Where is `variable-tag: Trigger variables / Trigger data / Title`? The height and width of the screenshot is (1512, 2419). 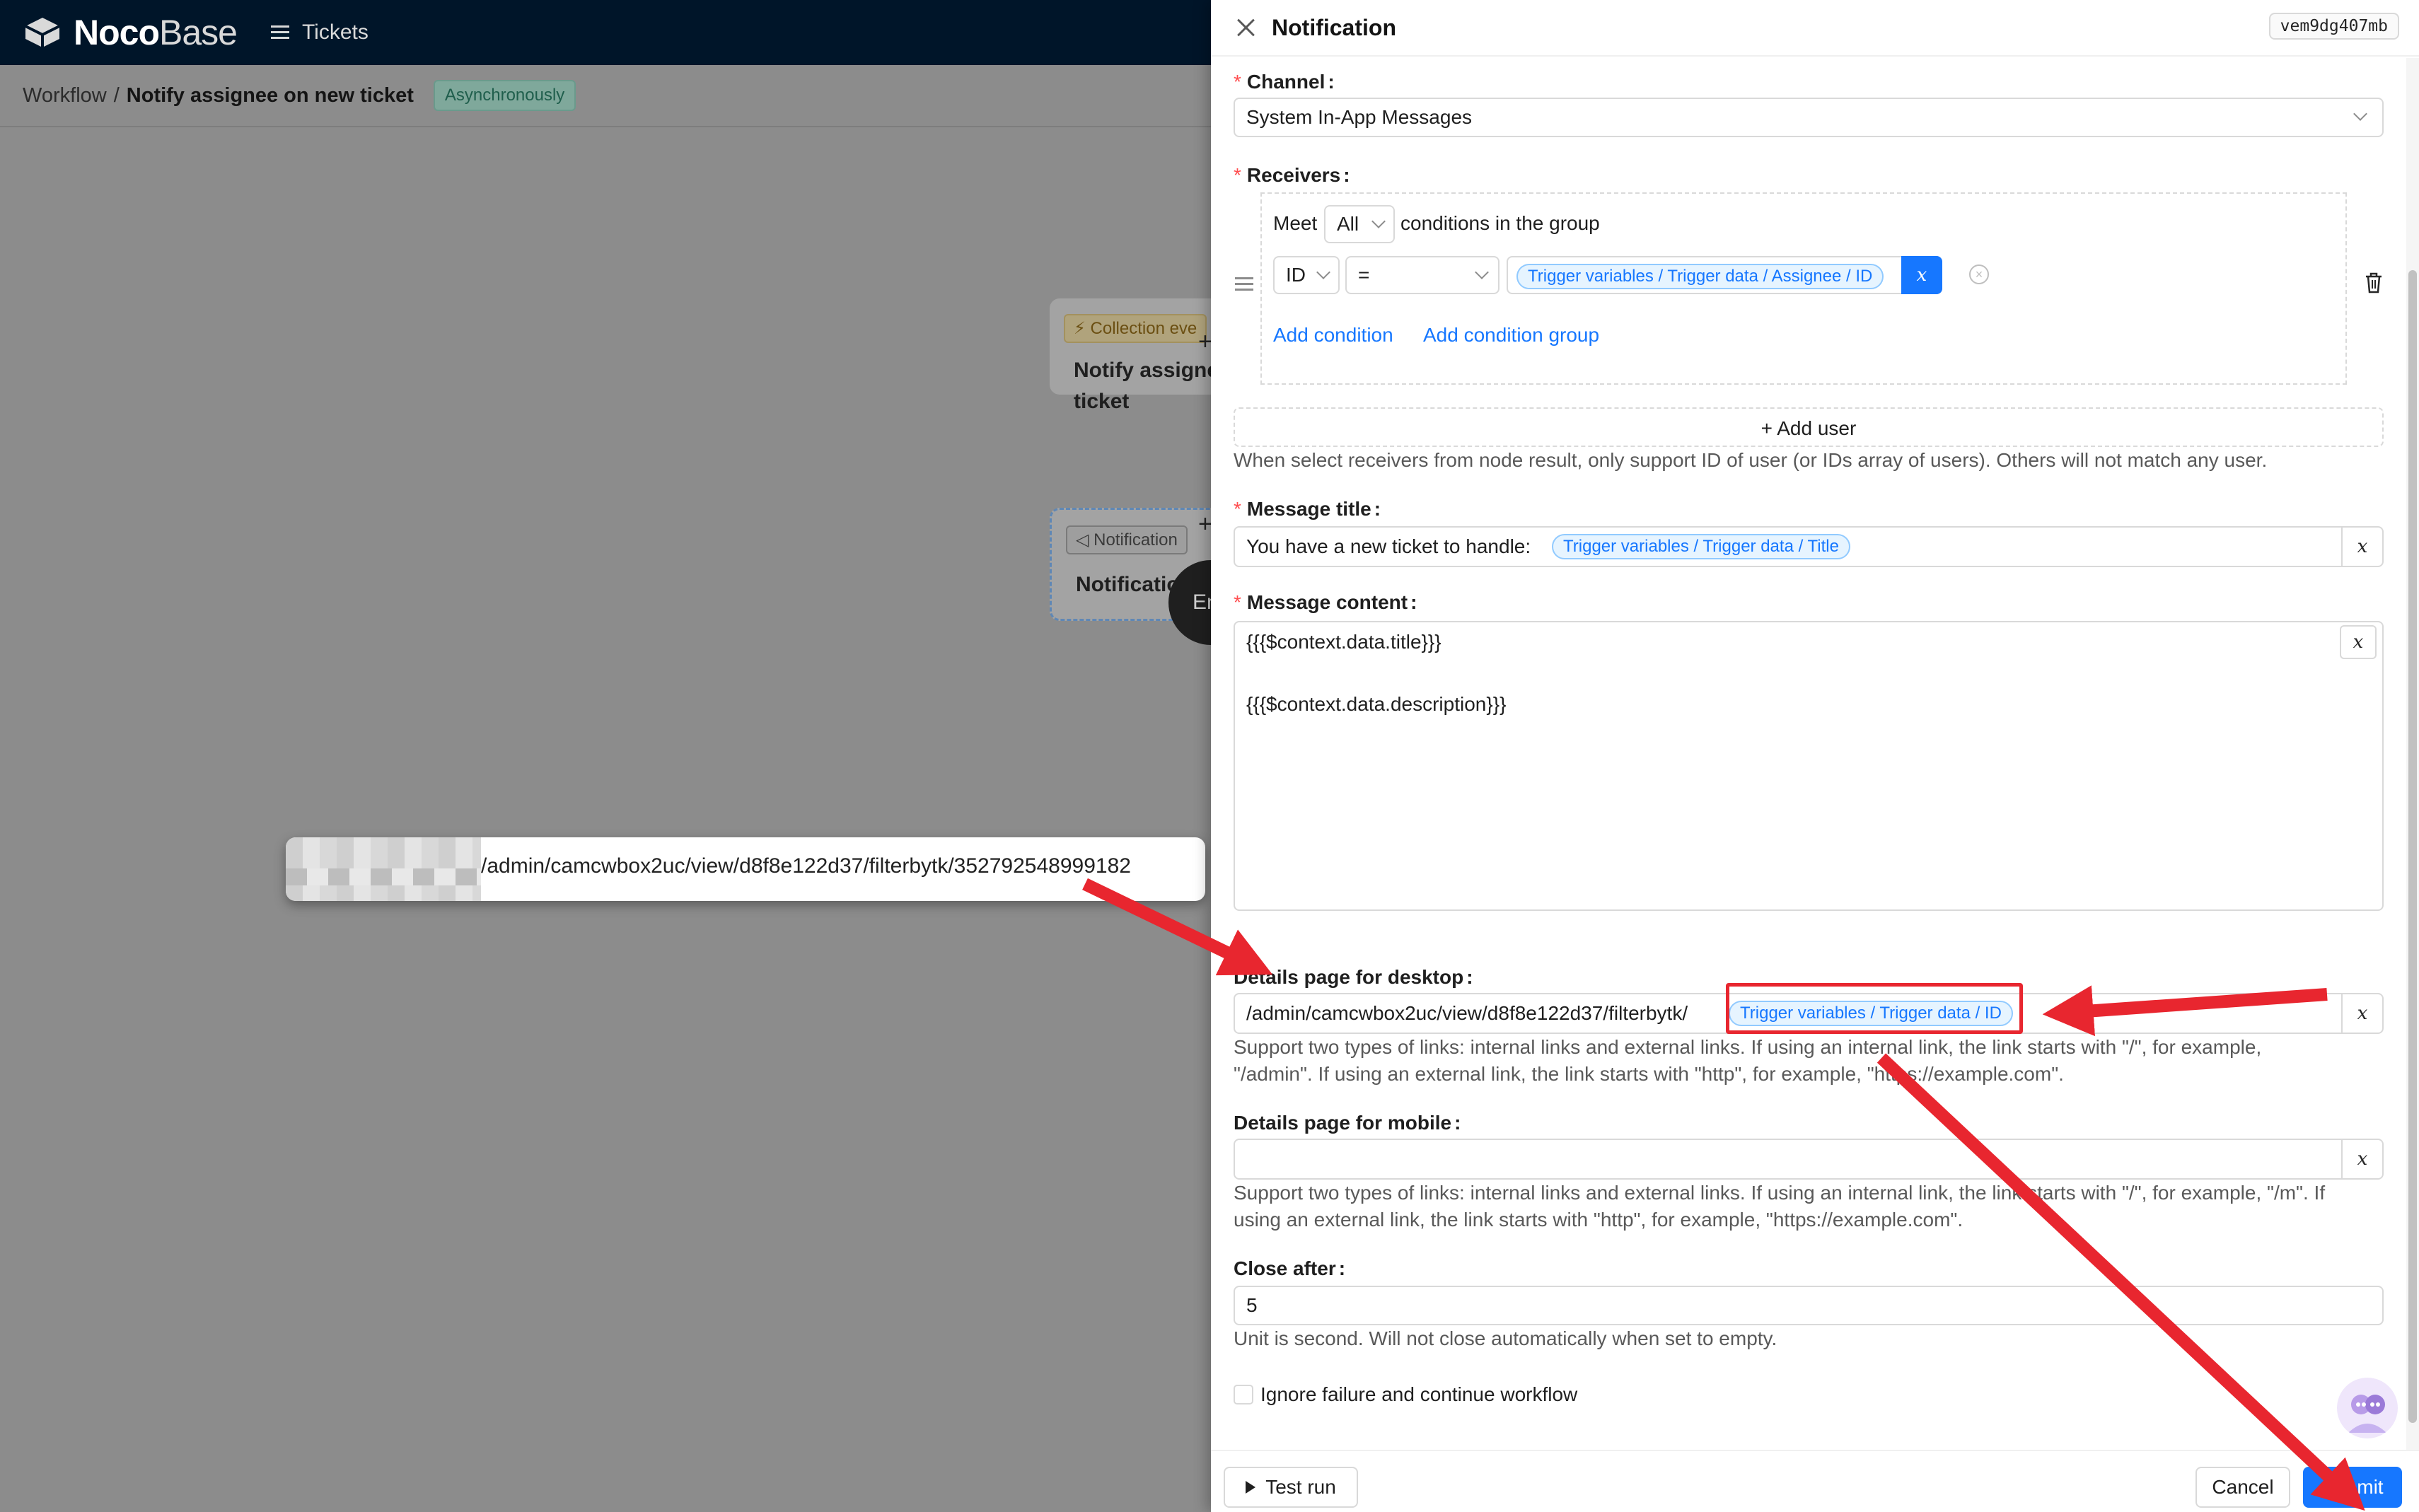 variable-tag: Trigger variables / Trigger data / Title is located at coordinates (1701, 546).